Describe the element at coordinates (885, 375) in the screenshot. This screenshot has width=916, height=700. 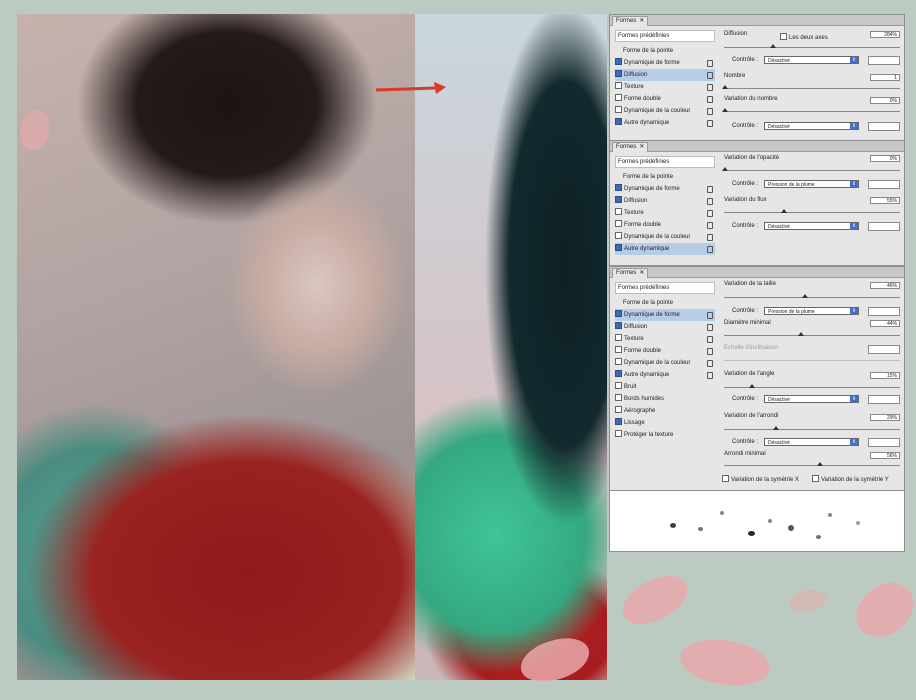
I see `angle-value: 15%` at that location.